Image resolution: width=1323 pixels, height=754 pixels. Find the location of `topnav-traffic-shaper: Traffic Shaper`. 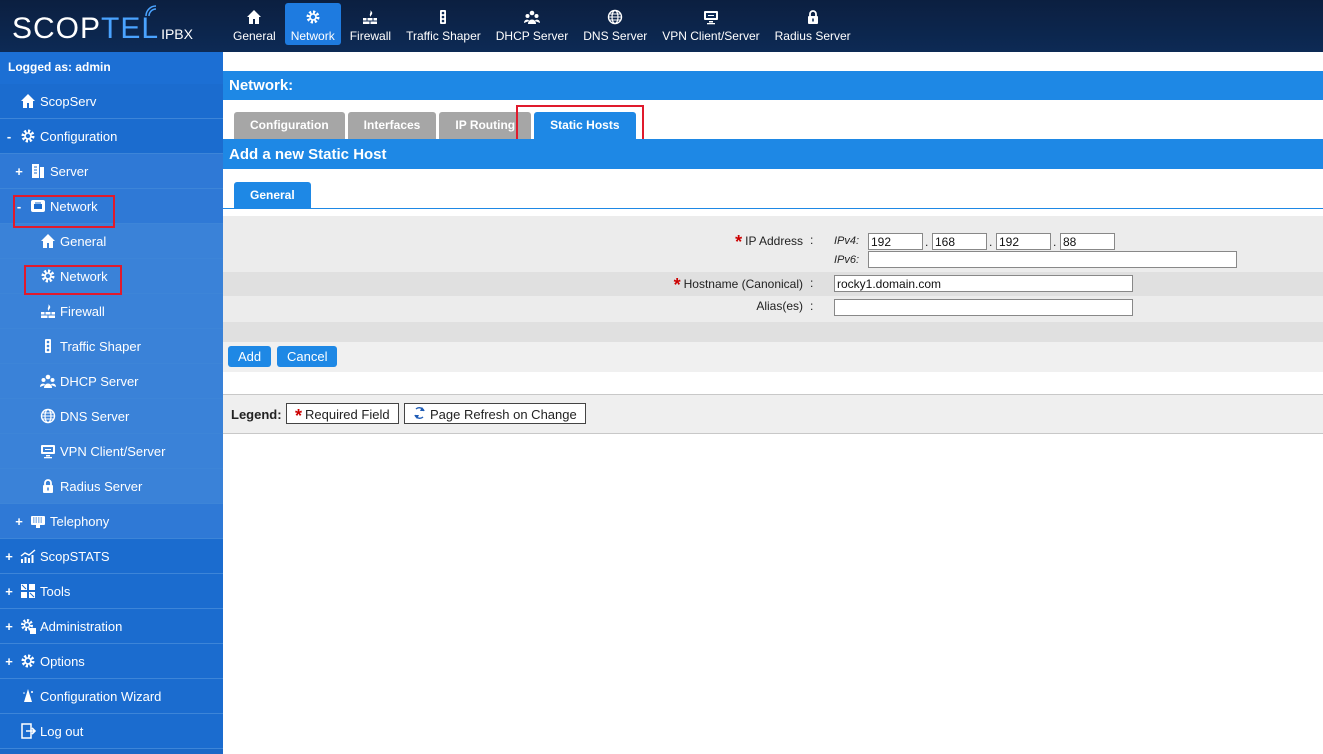

topnav-traffic-shaper: Traffic Shaper is located at coordinates (443, 24).